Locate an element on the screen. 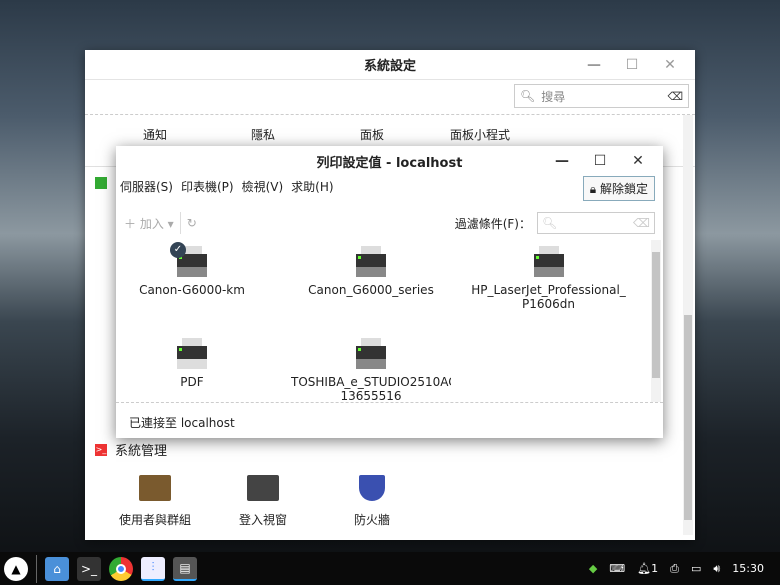  printer-item: HP_LaserJet_Professional_ P1606dn is located at coordinates (548, 278).